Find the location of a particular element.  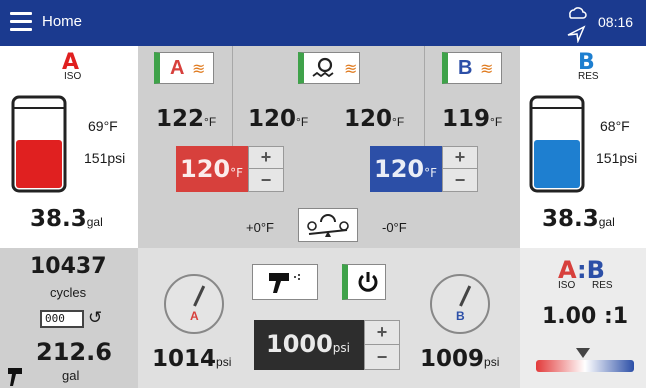

heater-a-setpoint: 120°F is located at coordinates (212, 169).